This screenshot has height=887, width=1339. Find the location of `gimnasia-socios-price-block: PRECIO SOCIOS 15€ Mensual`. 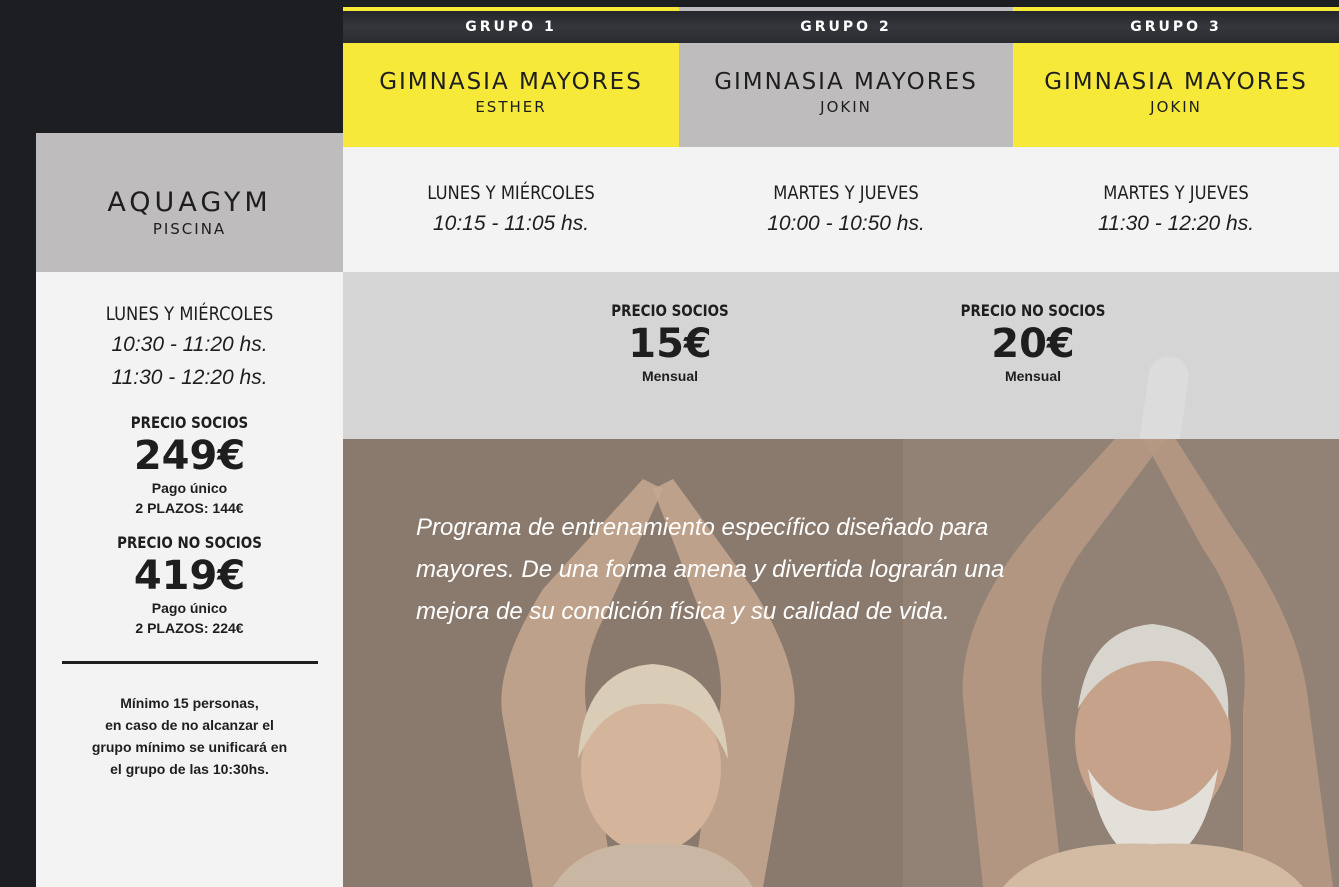

gimnasia-socios-price-block: PRECIO SOCIOS 15€ Mensual is located at coordinates (670, 343).